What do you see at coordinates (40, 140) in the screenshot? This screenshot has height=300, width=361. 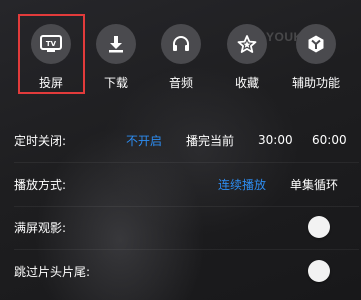 I see `timer-label: 定时关闭:` at bounding box center [40, 140].